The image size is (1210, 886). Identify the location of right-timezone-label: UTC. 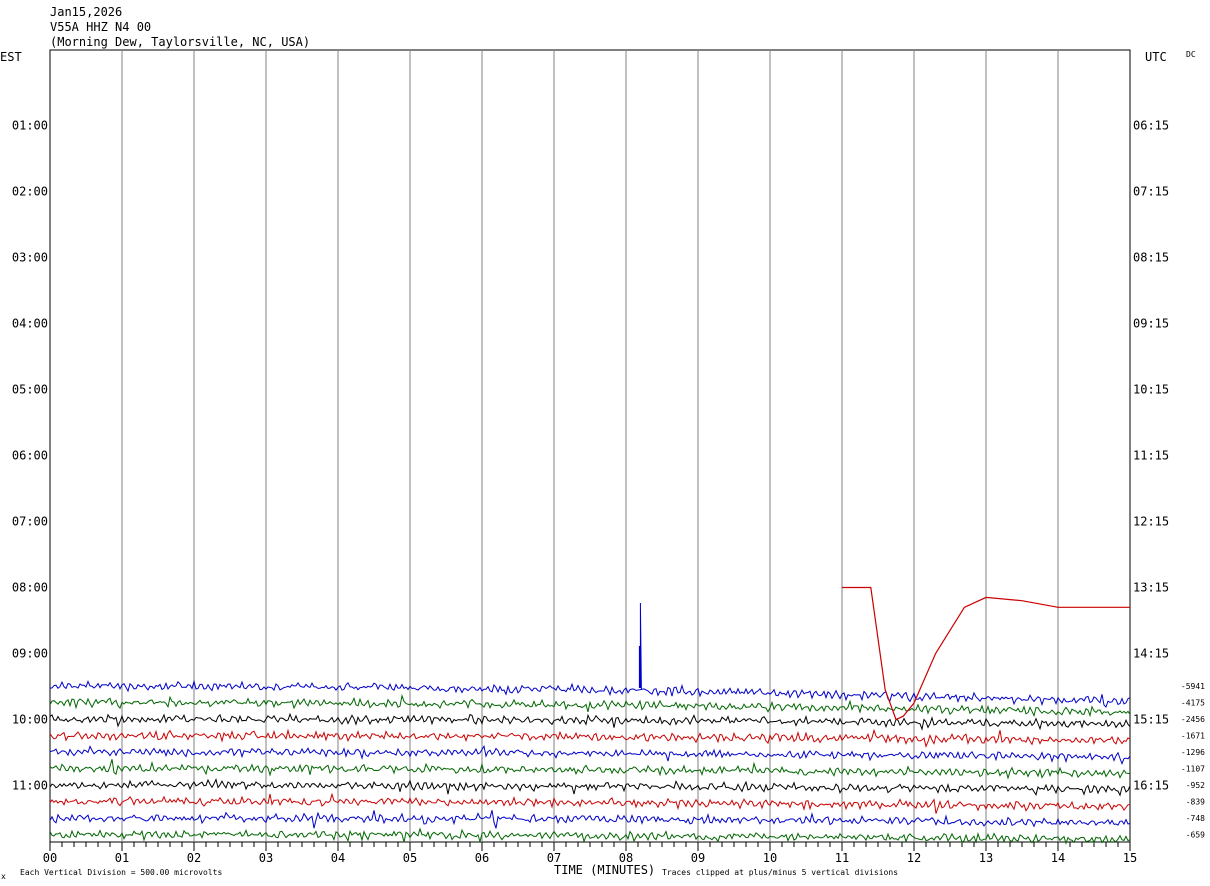
(1156, 57).